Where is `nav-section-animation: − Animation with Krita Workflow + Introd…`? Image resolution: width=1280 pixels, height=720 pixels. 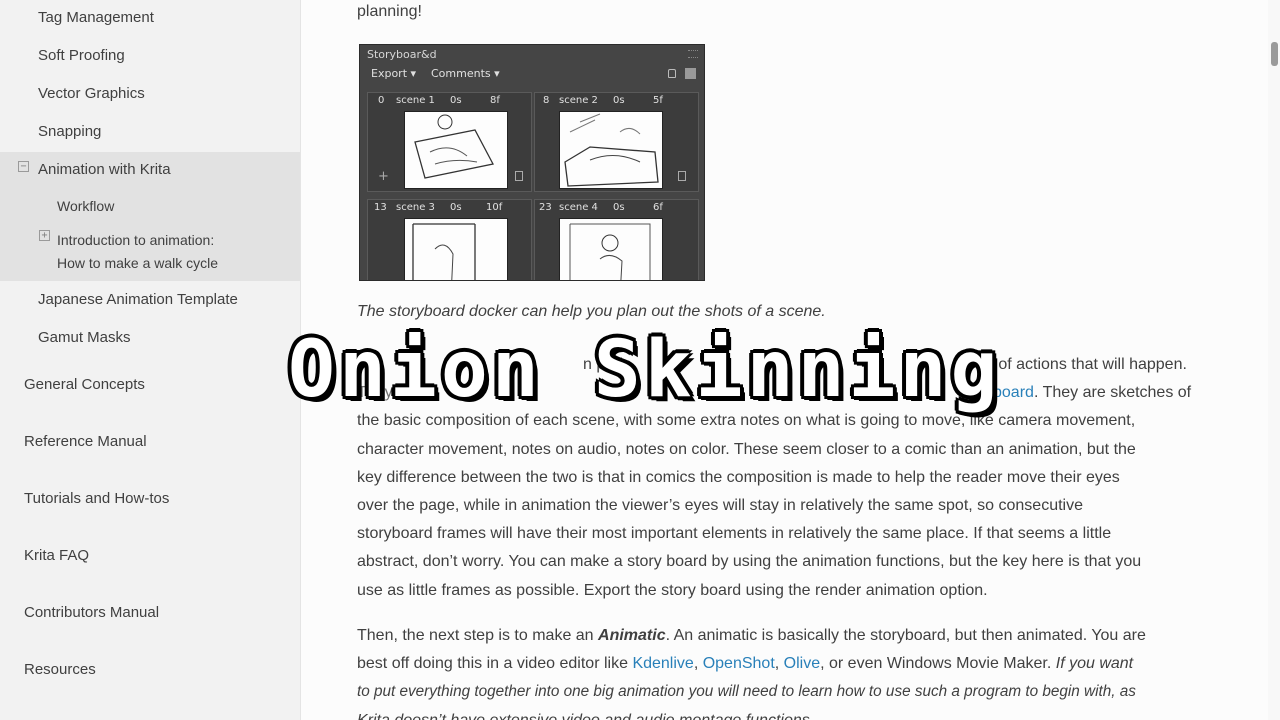
nav-section-animation: − Animation with Krita Workflow + Introd… is located at coordinates (150, 216).